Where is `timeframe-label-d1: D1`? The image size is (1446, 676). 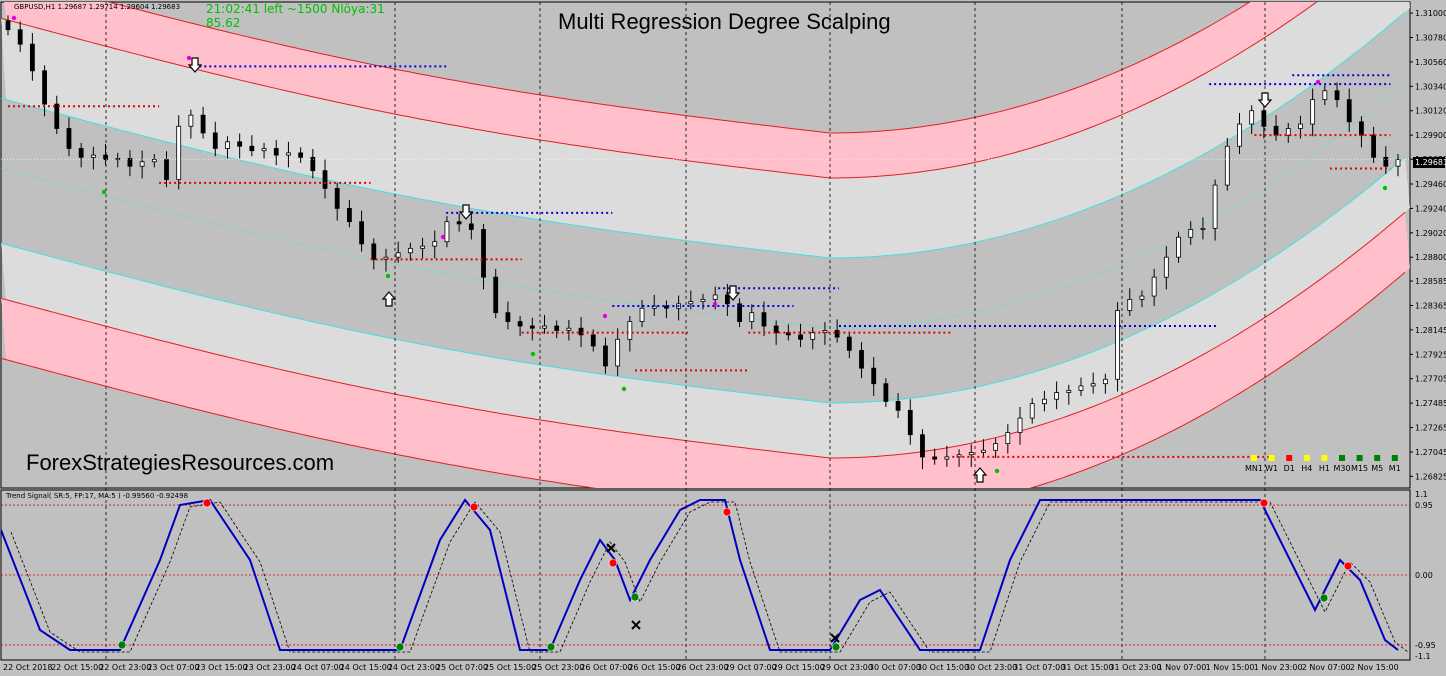 timeframe-label-d1: D1 is located at coordinates (1289, 468).